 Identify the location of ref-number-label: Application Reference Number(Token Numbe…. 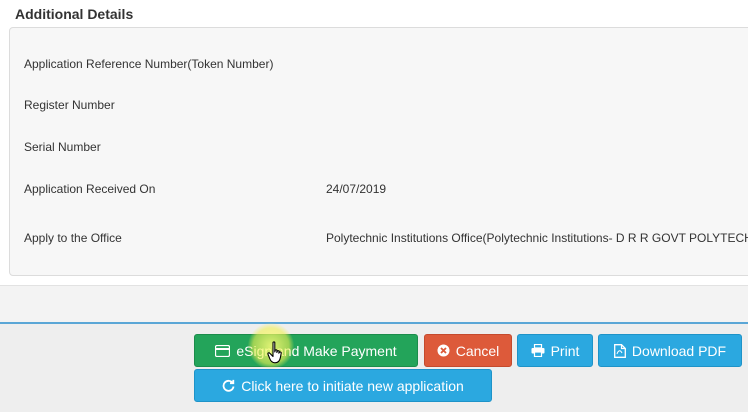
(149, 64).